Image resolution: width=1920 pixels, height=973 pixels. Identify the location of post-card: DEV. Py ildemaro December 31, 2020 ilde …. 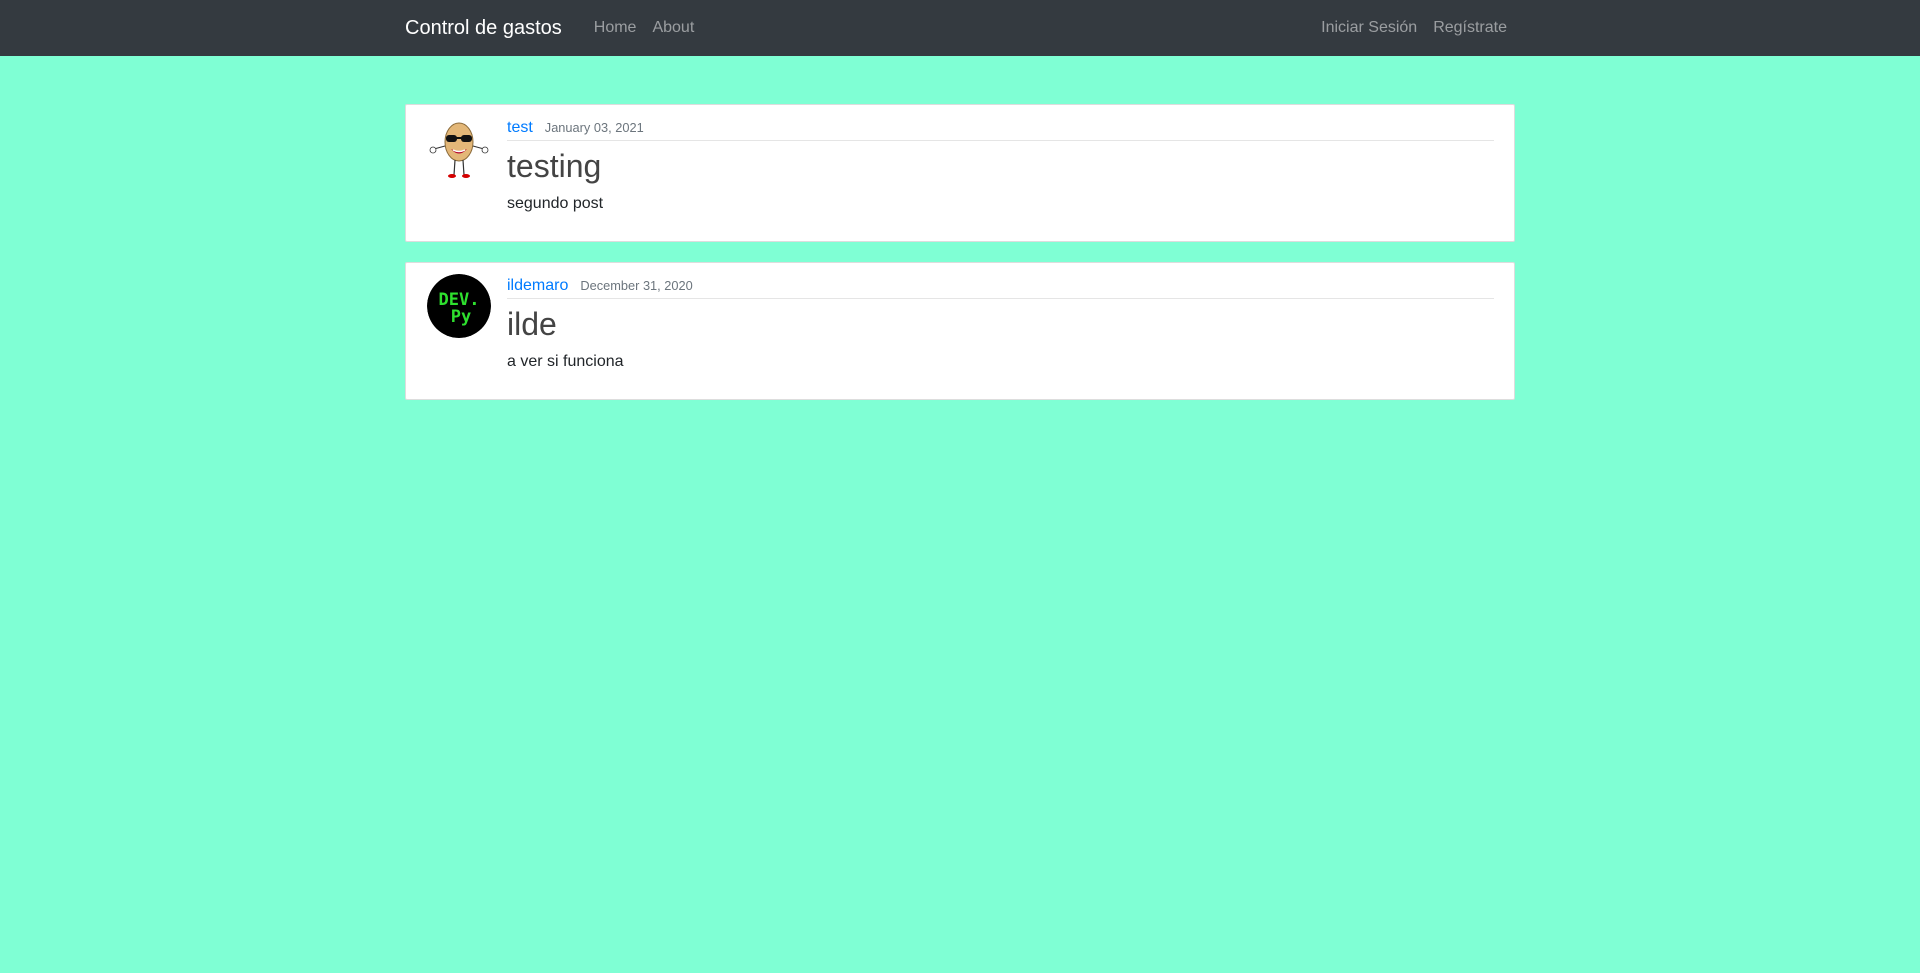
(960, 331).